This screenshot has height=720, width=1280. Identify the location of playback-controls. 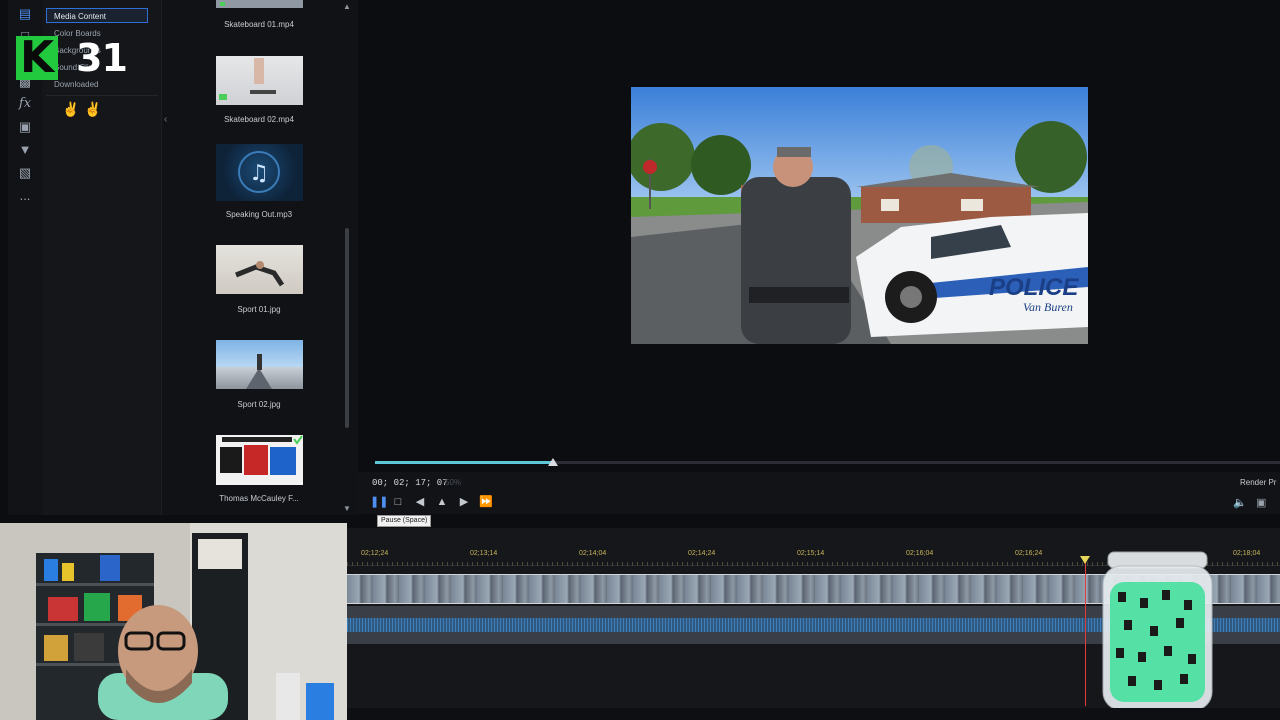
(819, 493).